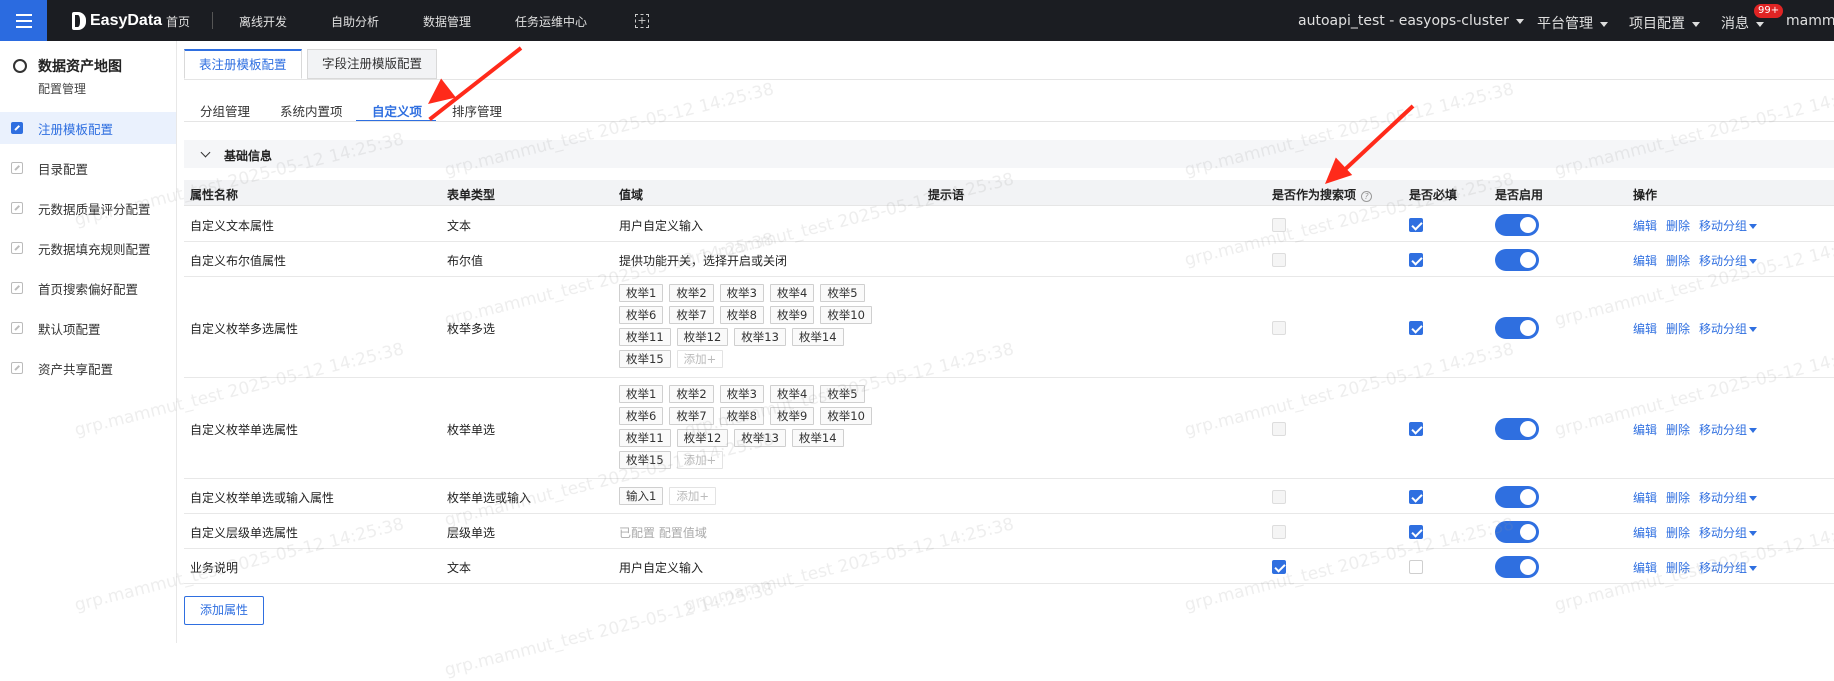  What do you see at coordinates (263, 21) in the screenshot?
I see `nav-offline-dev: 离线开发` at bounding box center [263, 21].